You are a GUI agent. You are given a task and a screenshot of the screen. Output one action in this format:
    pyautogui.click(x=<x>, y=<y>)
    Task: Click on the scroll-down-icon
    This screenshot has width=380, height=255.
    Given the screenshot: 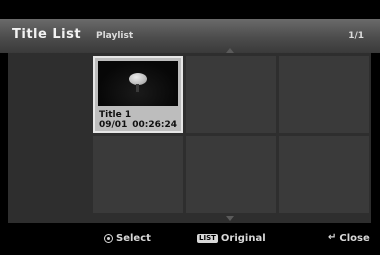 What is the action you would take?
    pyautogui.click(x=230, y=218)
    